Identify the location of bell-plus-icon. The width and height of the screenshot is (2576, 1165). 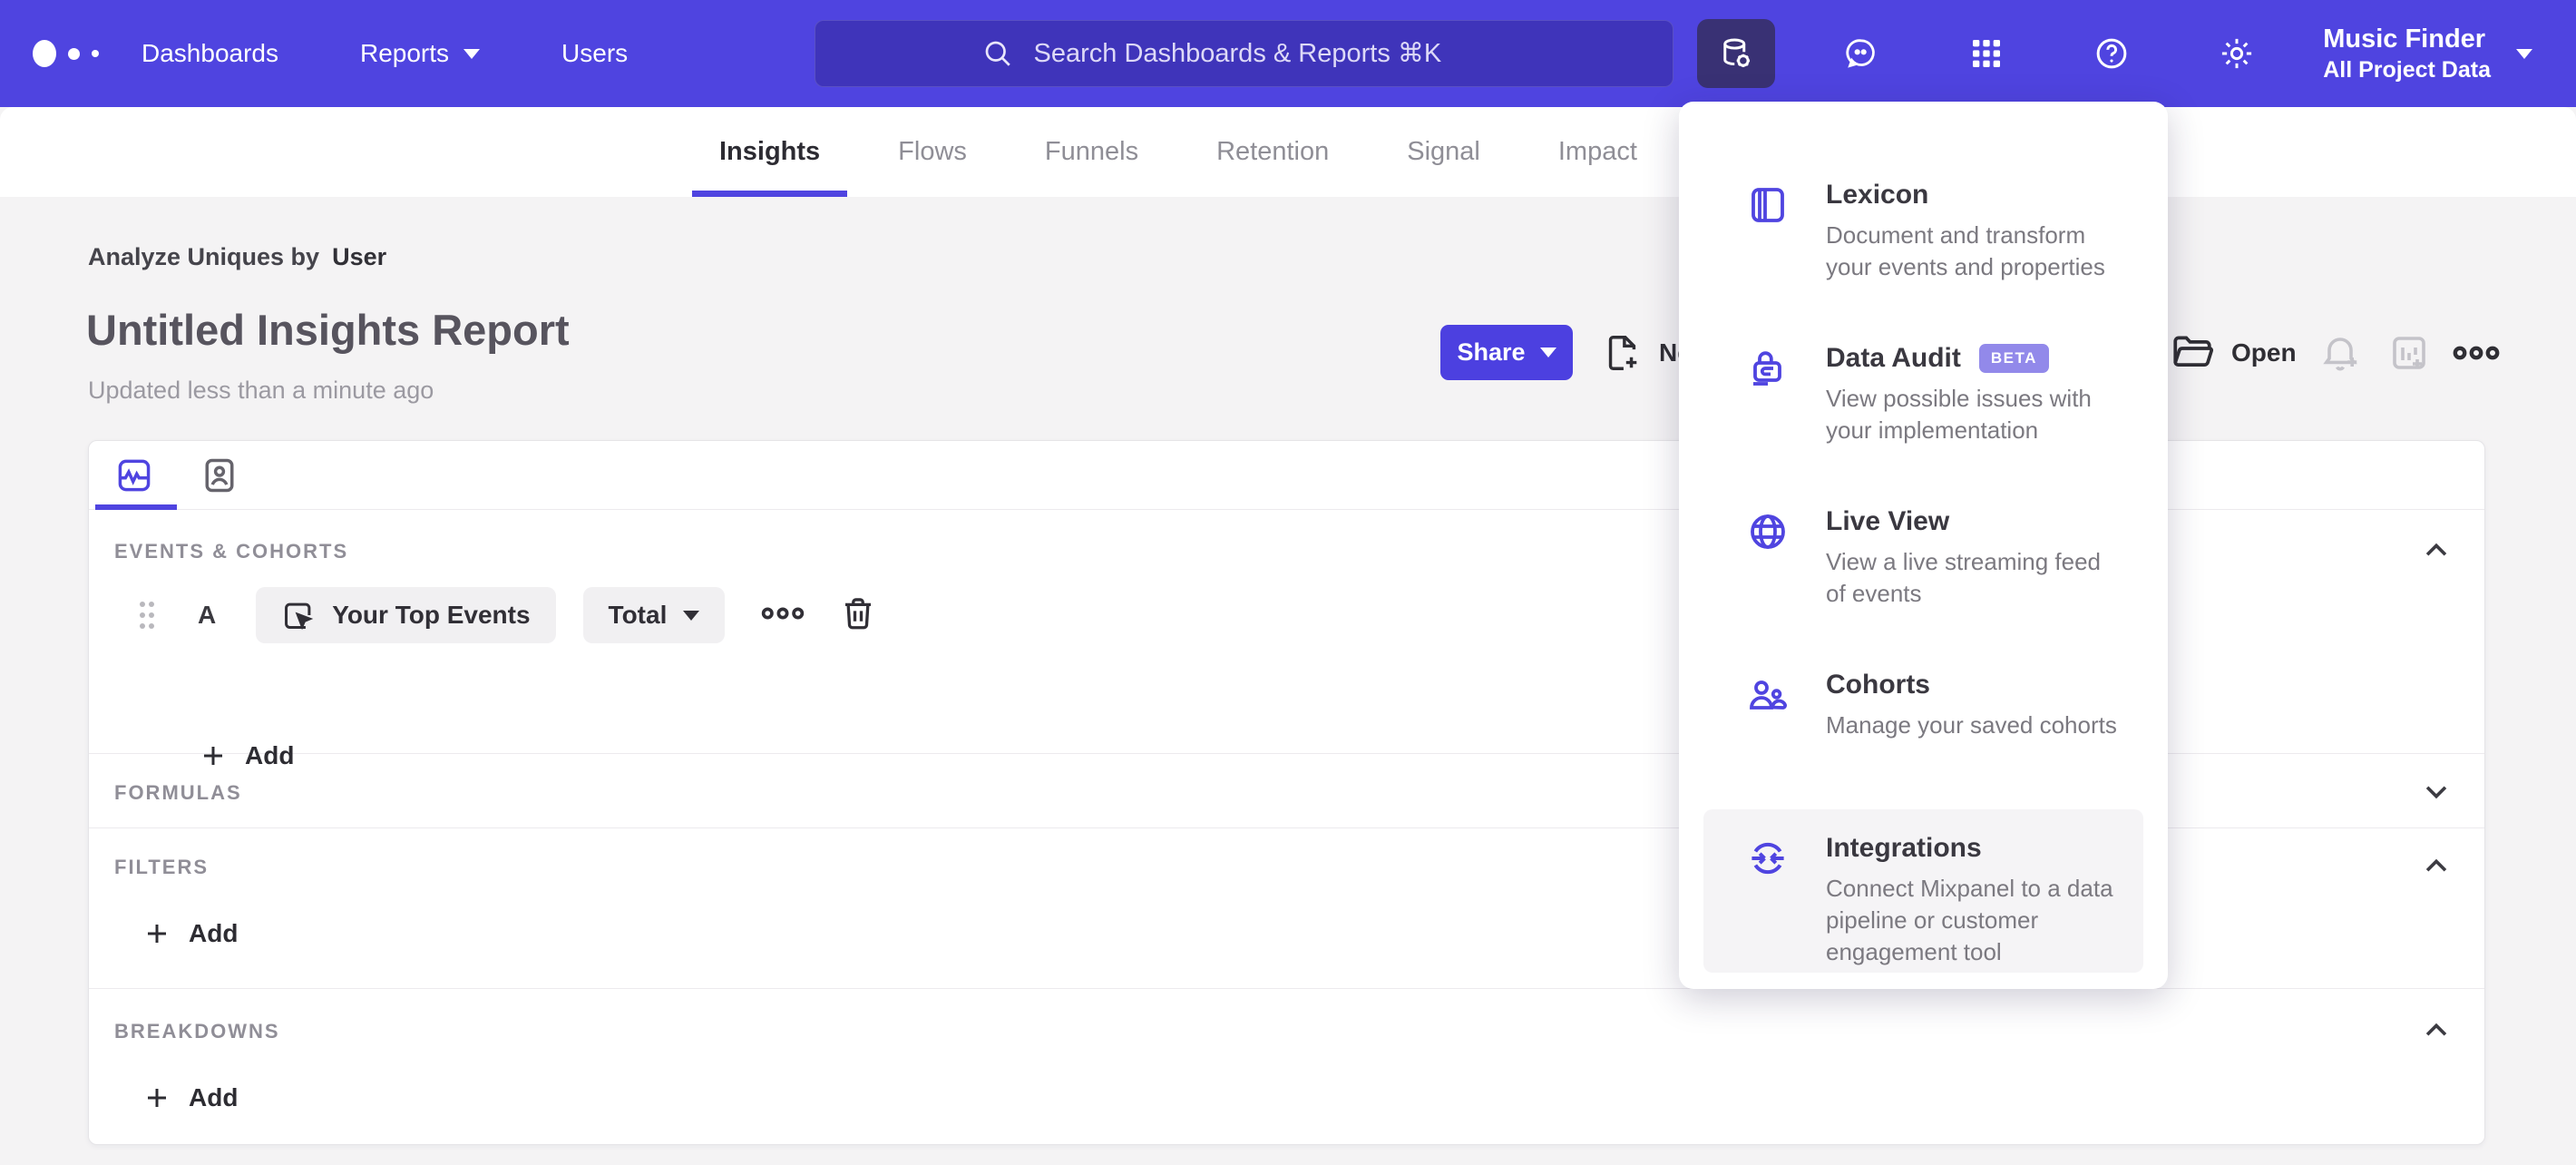
(2340, 353).